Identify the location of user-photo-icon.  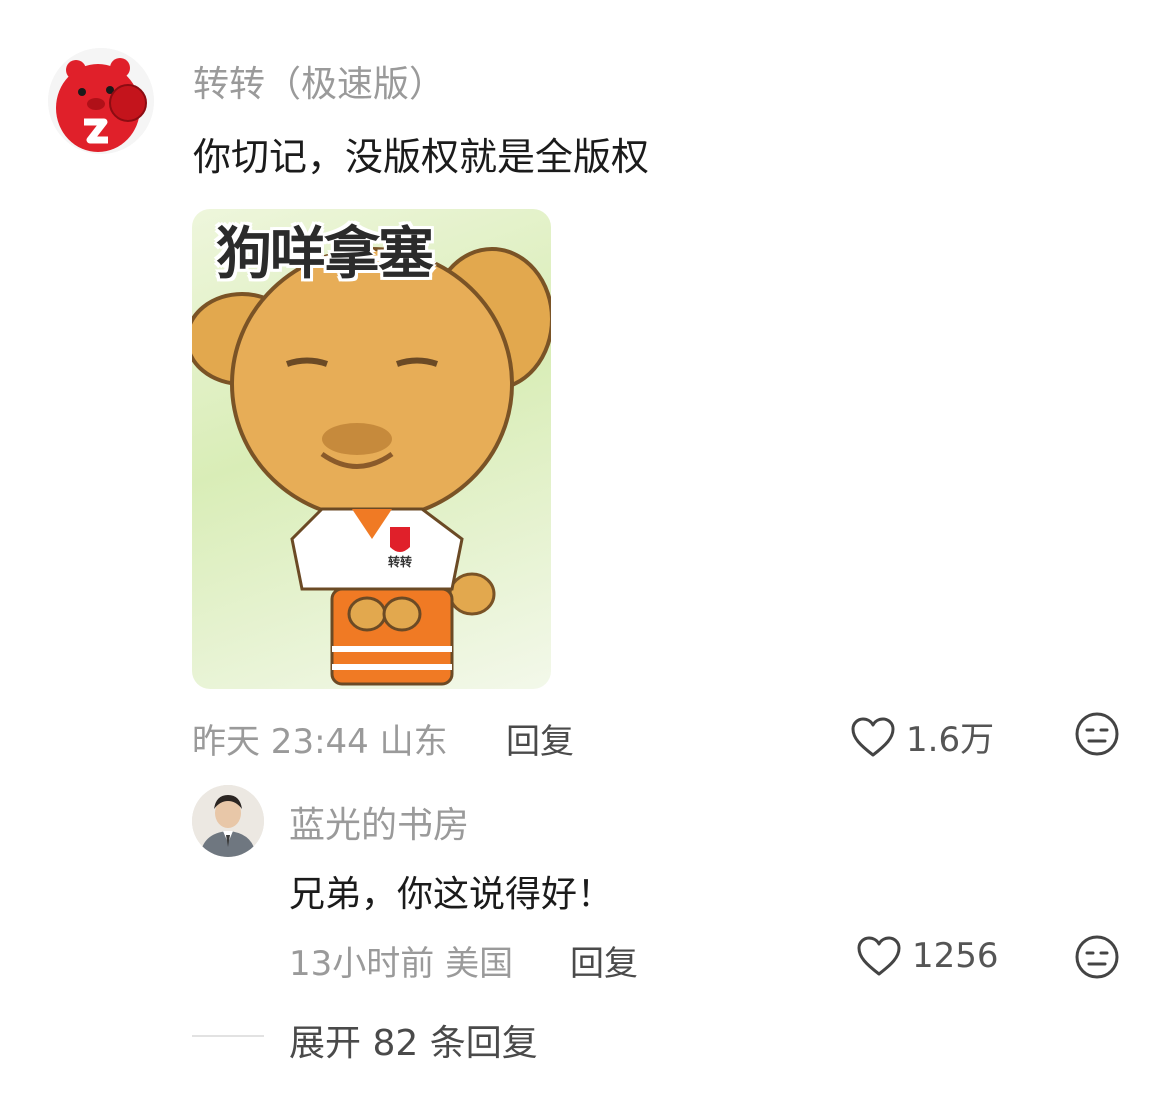
(228, 821).